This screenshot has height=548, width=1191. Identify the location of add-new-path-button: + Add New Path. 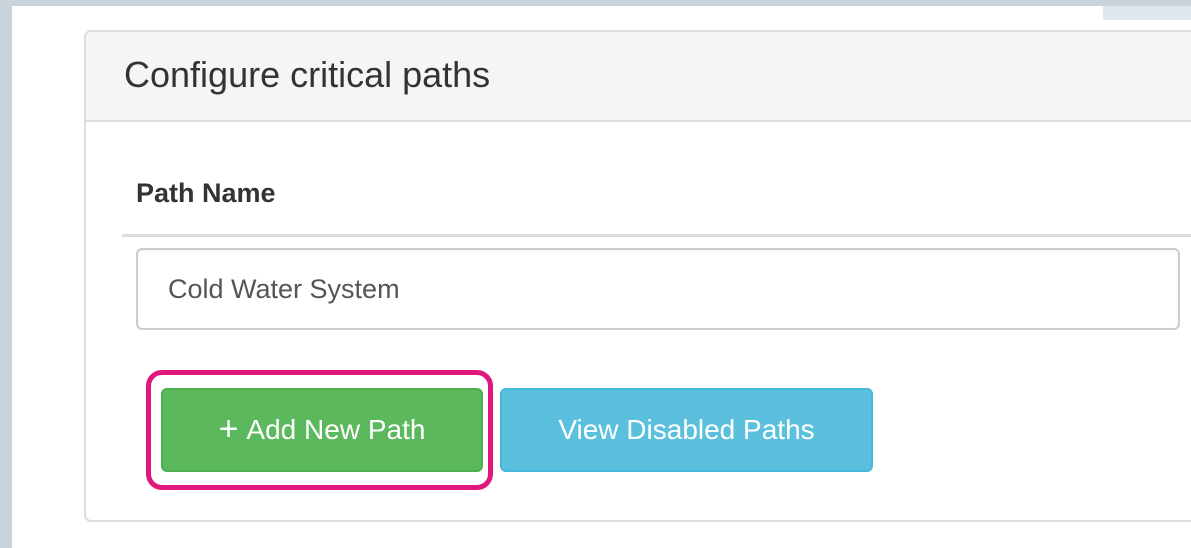
(322, 430).